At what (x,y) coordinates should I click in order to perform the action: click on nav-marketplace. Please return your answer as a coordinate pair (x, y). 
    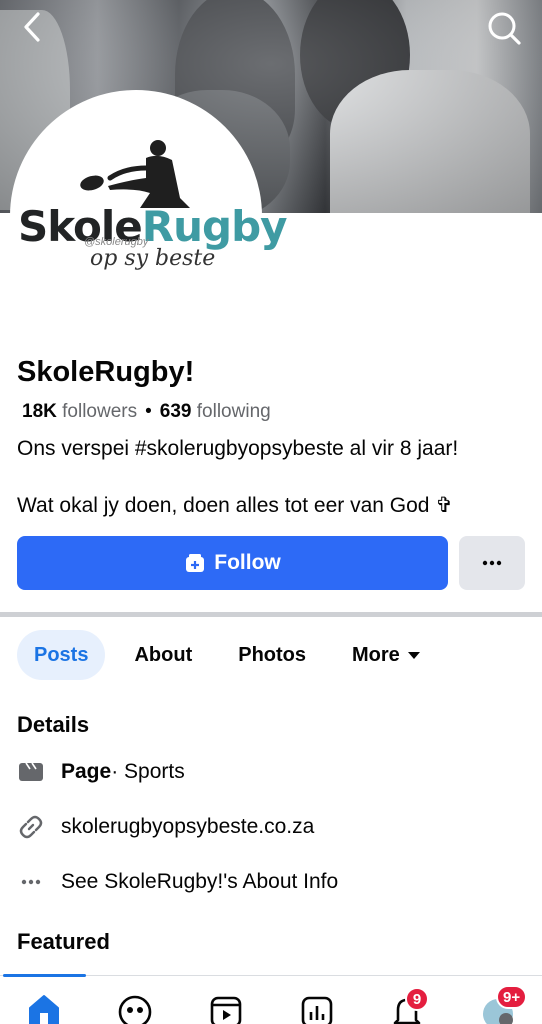
    Looking at the image, I should click on (317, 1008).